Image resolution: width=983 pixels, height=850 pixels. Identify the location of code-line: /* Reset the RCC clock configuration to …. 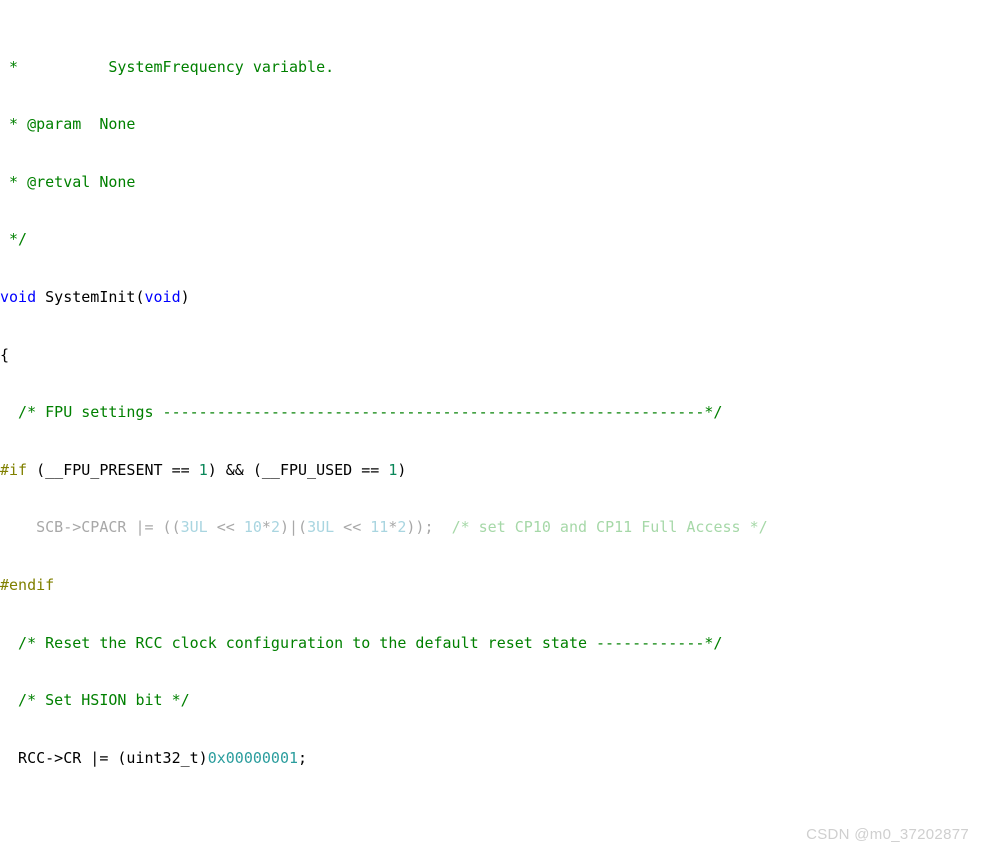
(491, 643).